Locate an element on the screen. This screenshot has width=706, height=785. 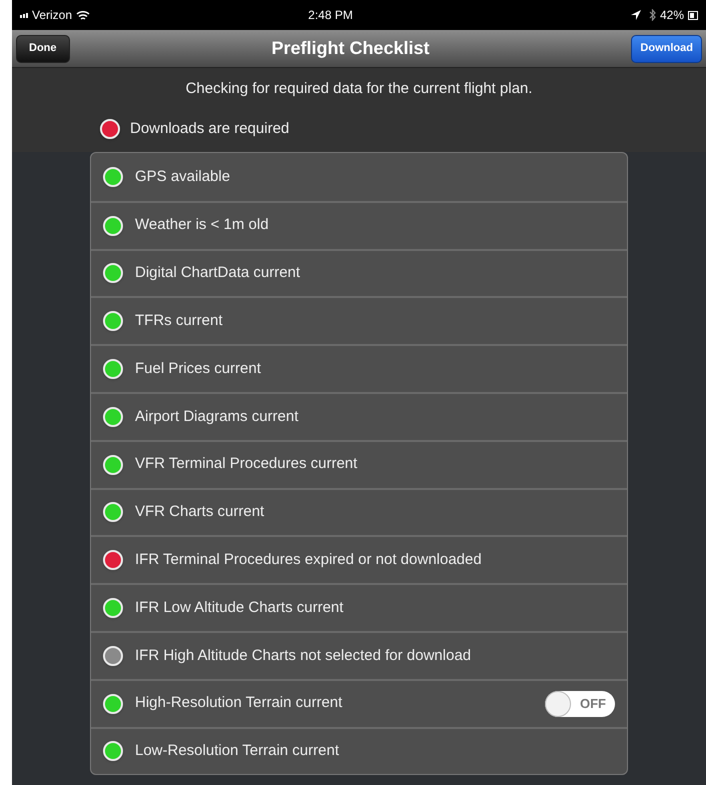
checklist-item-label: VFR Terminal Procedures current is located at coordinates (246, 464).